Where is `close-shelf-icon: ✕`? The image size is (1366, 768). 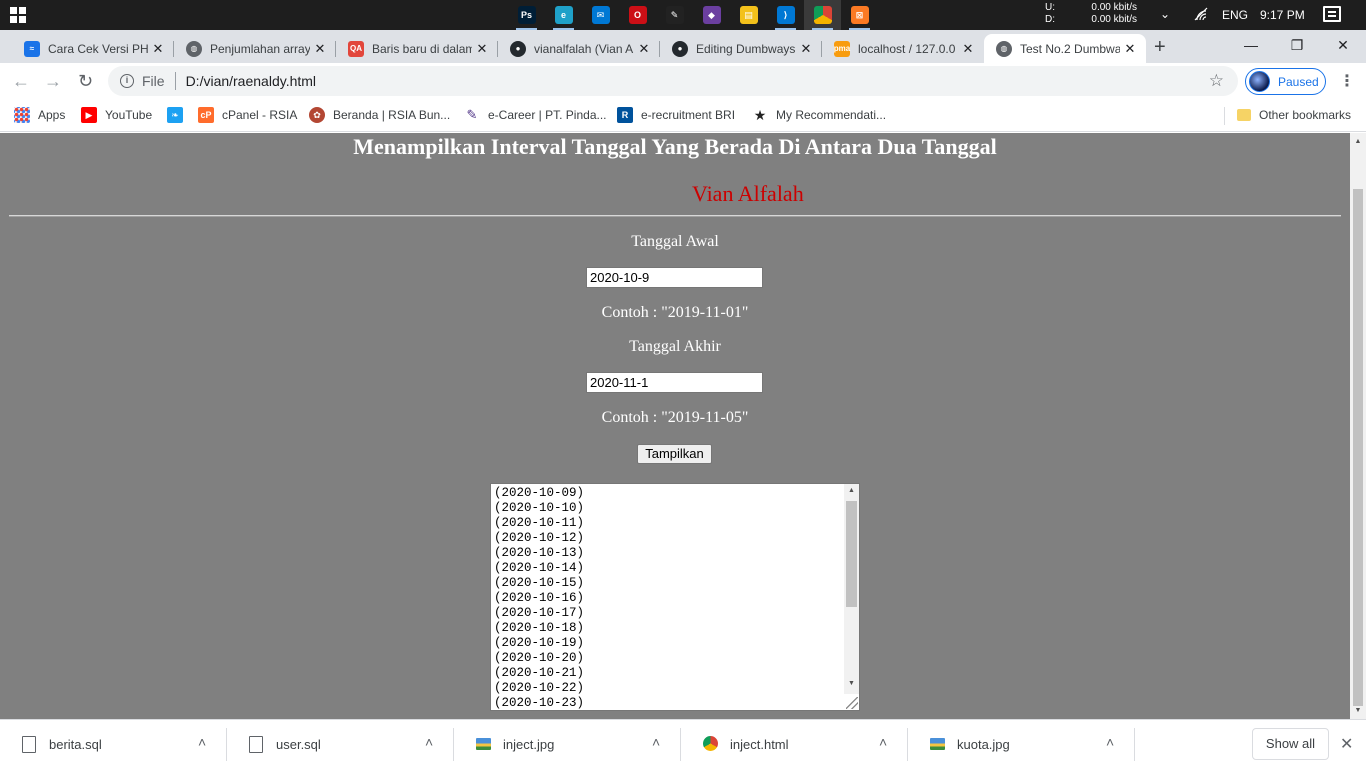
close-shelf-icon: ✕ is located at coordinates (1346, 744).